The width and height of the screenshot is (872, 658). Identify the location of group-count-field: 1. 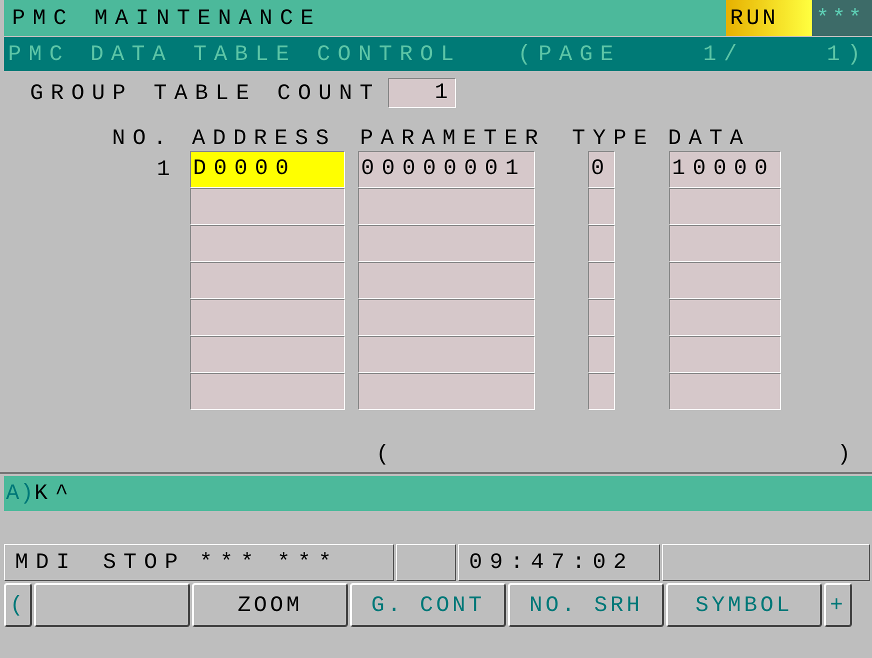
(422, 93).